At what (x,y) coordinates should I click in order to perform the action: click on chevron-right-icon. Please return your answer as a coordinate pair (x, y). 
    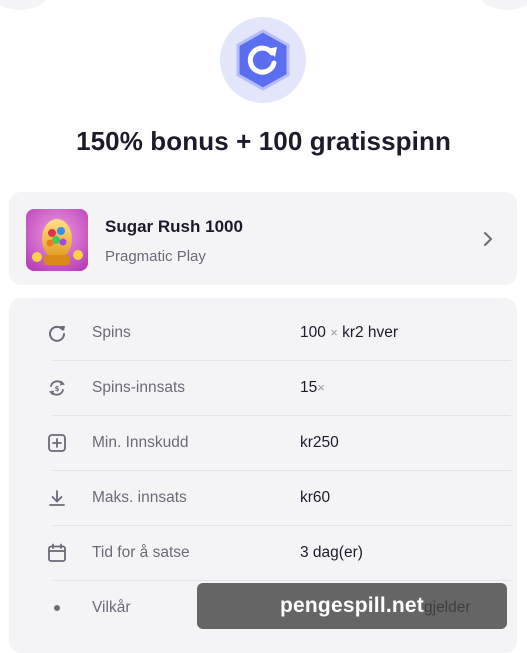
    Looking at the image, I should click on (488, 239).